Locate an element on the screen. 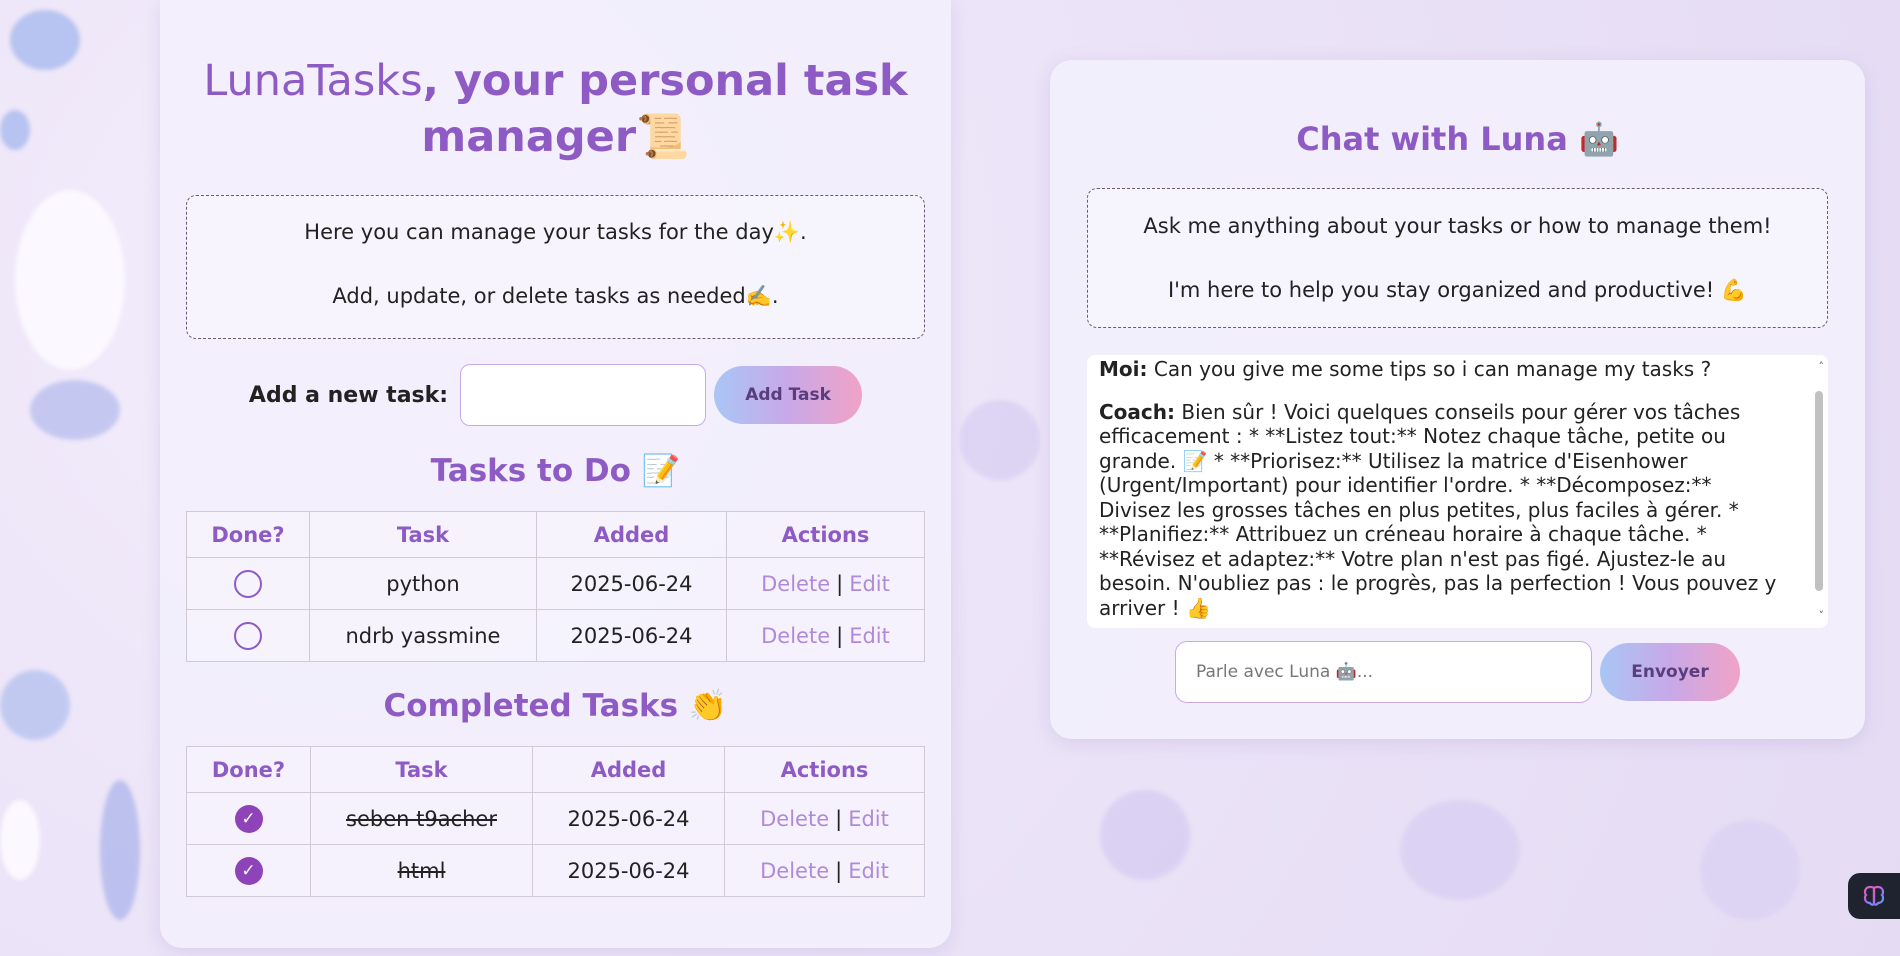 Image resolution: width=1900 pixels, height=956 pixels. brand-name: LunaTasks is located at coordinates (313, 81).